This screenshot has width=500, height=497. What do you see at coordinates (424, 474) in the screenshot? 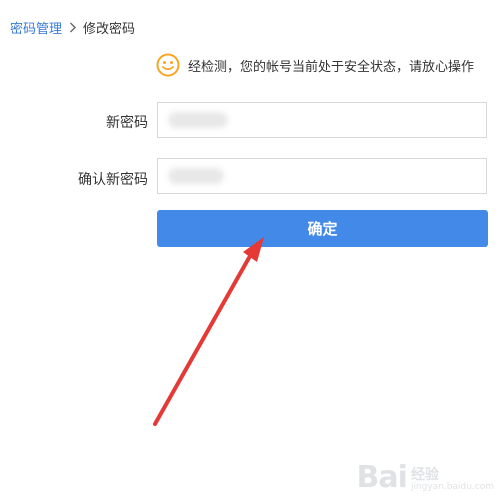
I see `watermark-brand: 经验` at bounding box center [424, 474].